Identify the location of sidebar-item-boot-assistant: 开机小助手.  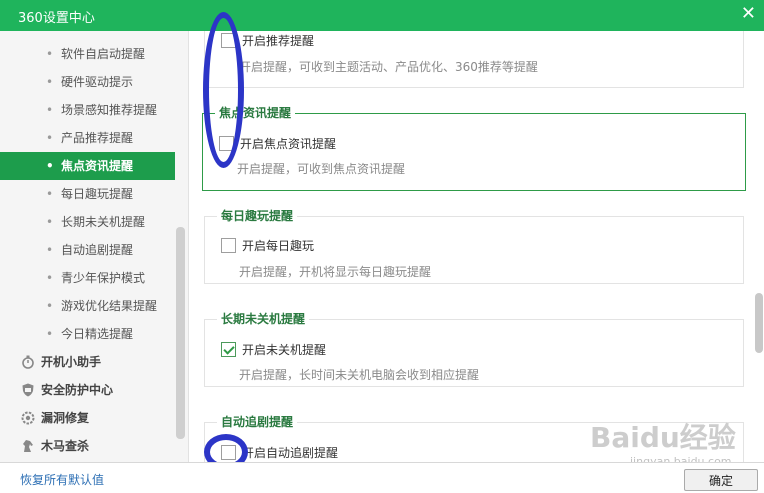
(87, 362).